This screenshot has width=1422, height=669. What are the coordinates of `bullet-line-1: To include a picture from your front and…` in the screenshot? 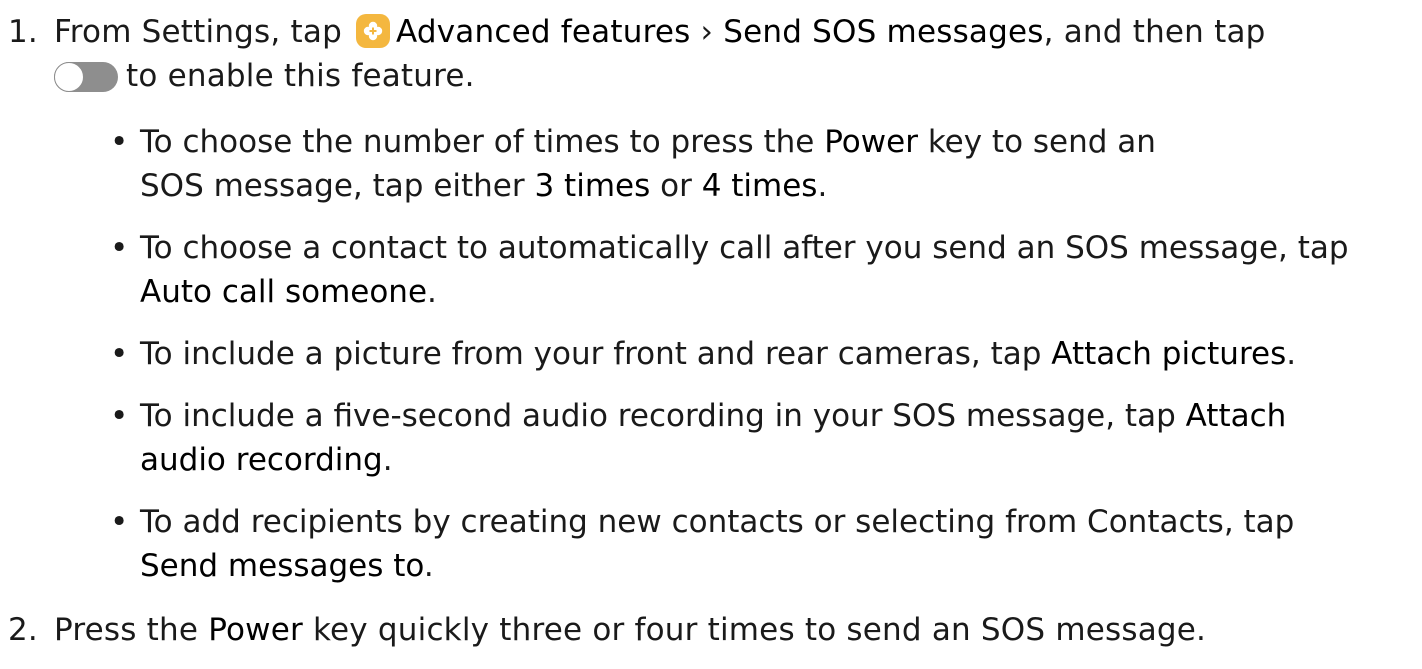 It's located at (718, 354).